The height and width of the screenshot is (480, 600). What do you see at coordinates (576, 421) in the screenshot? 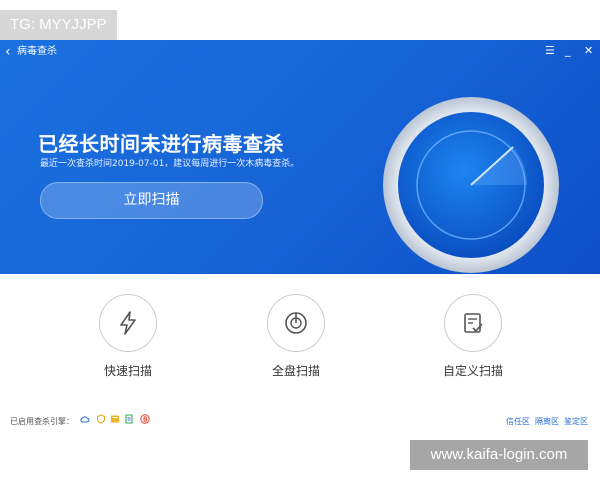
I see `identify-zone-link: 鉴定区` at bounding box center [576, 421].